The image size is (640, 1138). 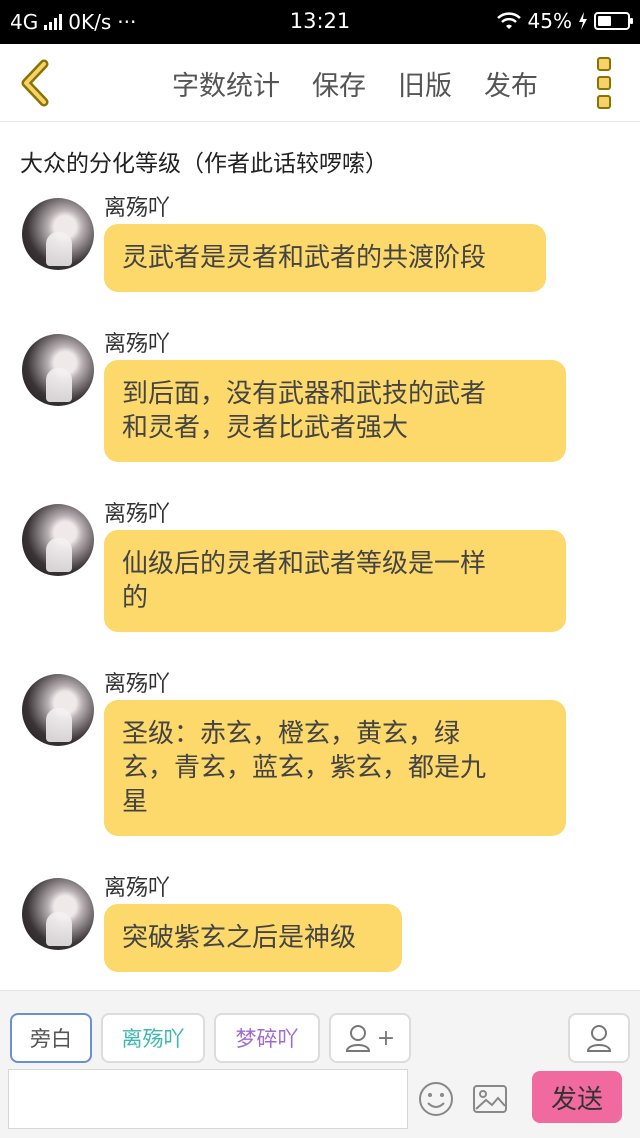 I want to click on role-tab-narrator: 旁白, so click(x=51, y=1038).